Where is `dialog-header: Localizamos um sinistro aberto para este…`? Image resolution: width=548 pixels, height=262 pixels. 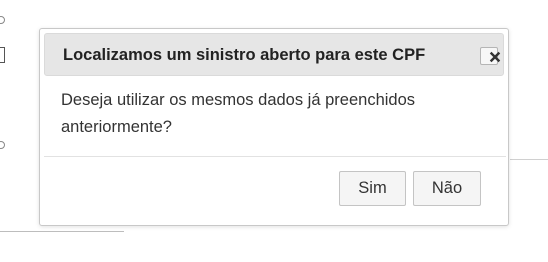 dialog-header: Localizamos um sinistro aberto para este… is located at coordinates (274, 54).